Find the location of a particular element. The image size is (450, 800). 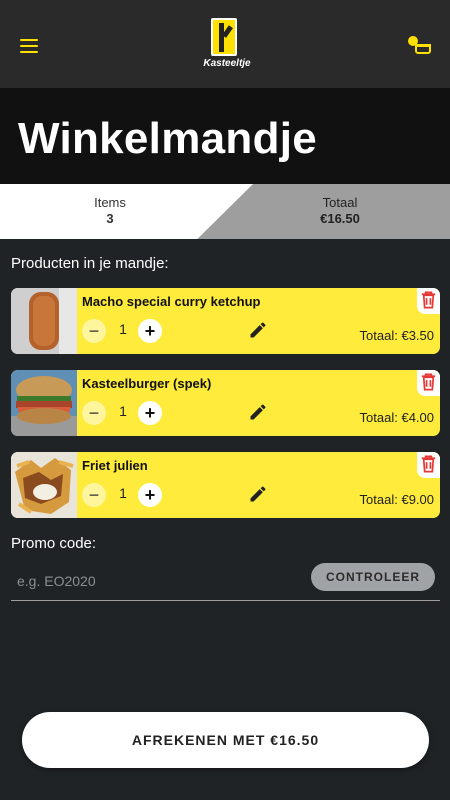

summary-items: Items 3 is located at coordinates (110, 210).